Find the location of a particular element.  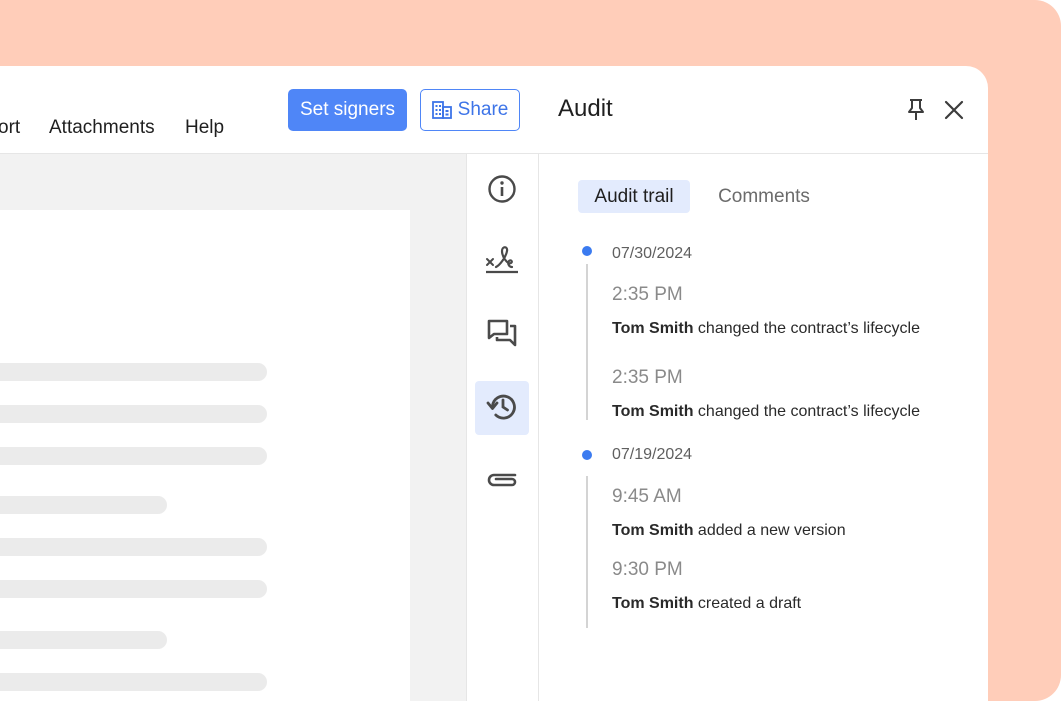

side-icon-rail is located at coordinates (502, 427).